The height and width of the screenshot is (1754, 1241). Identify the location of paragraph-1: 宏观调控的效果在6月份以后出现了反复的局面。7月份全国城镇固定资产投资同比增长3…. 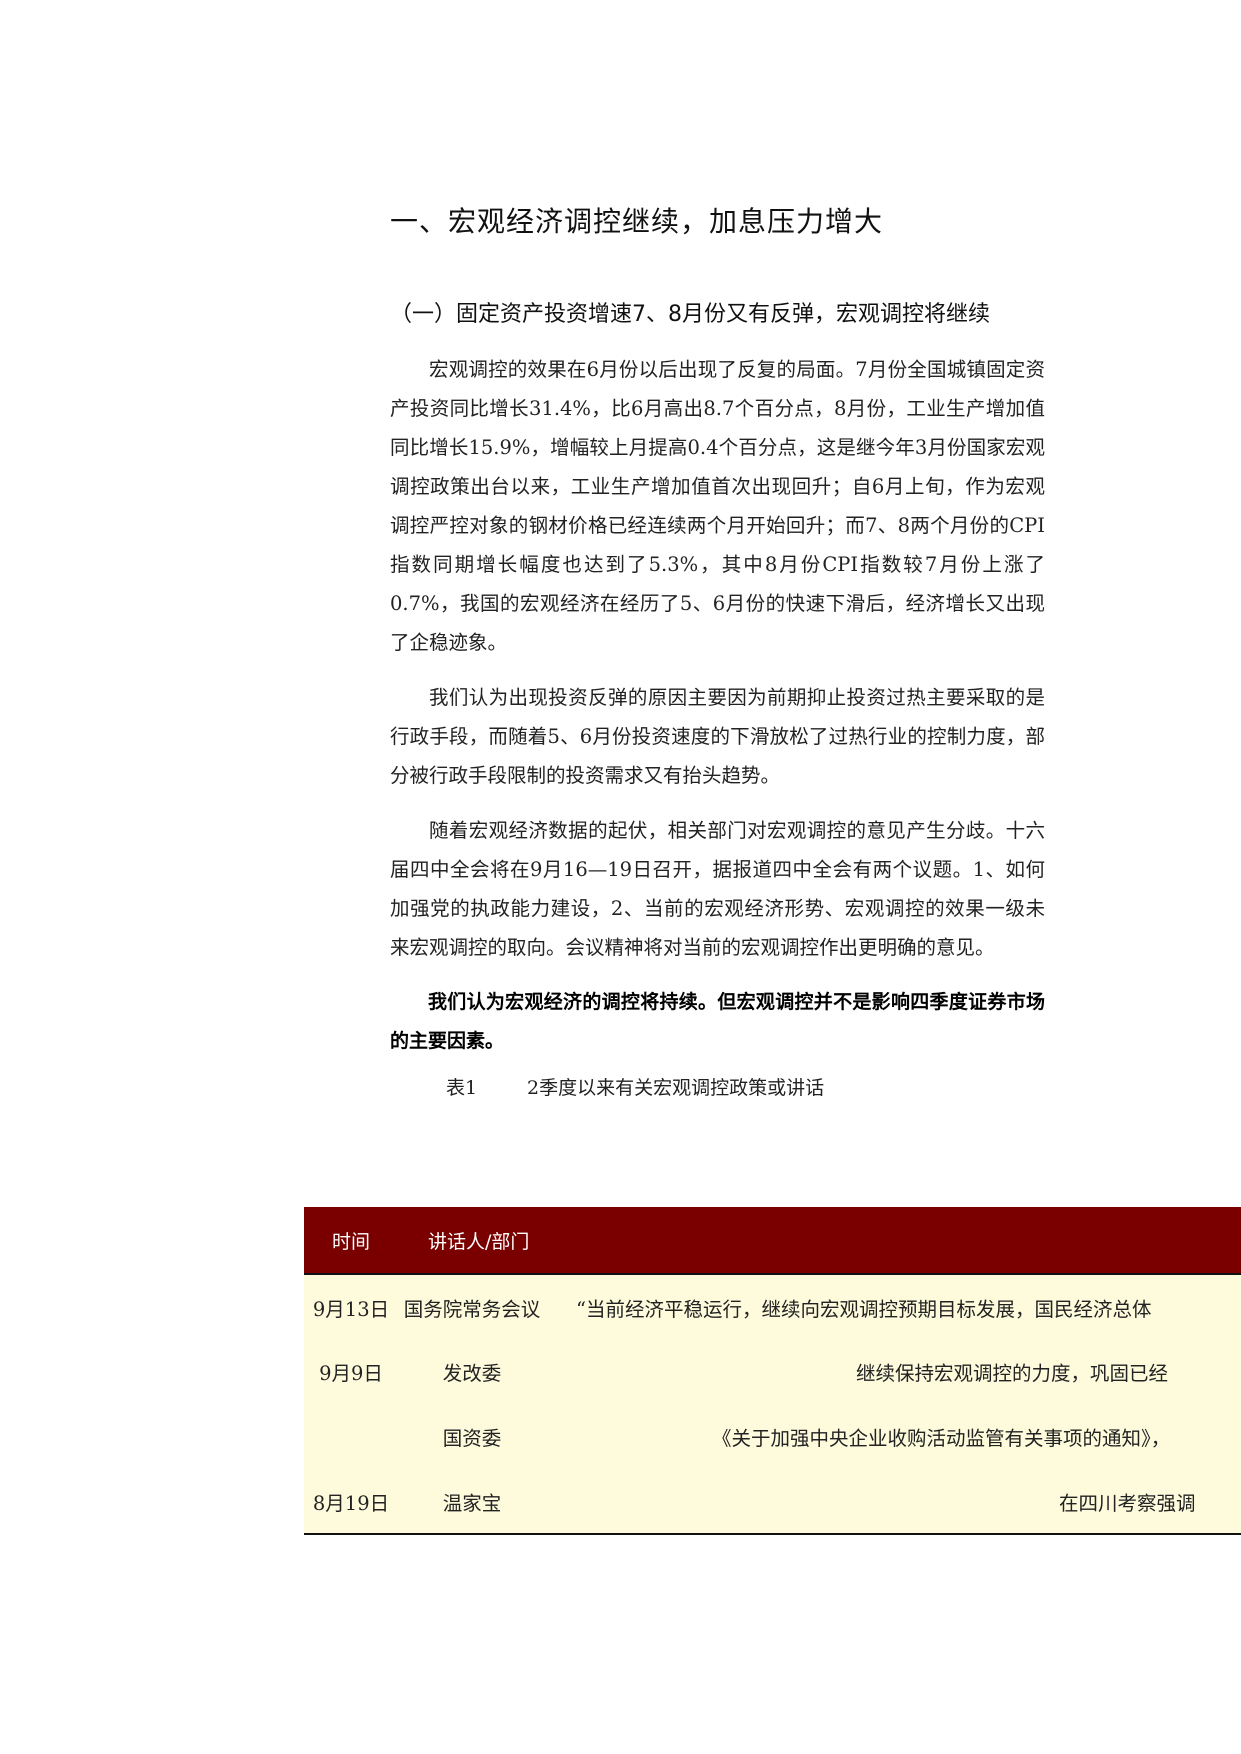
(717, 506).